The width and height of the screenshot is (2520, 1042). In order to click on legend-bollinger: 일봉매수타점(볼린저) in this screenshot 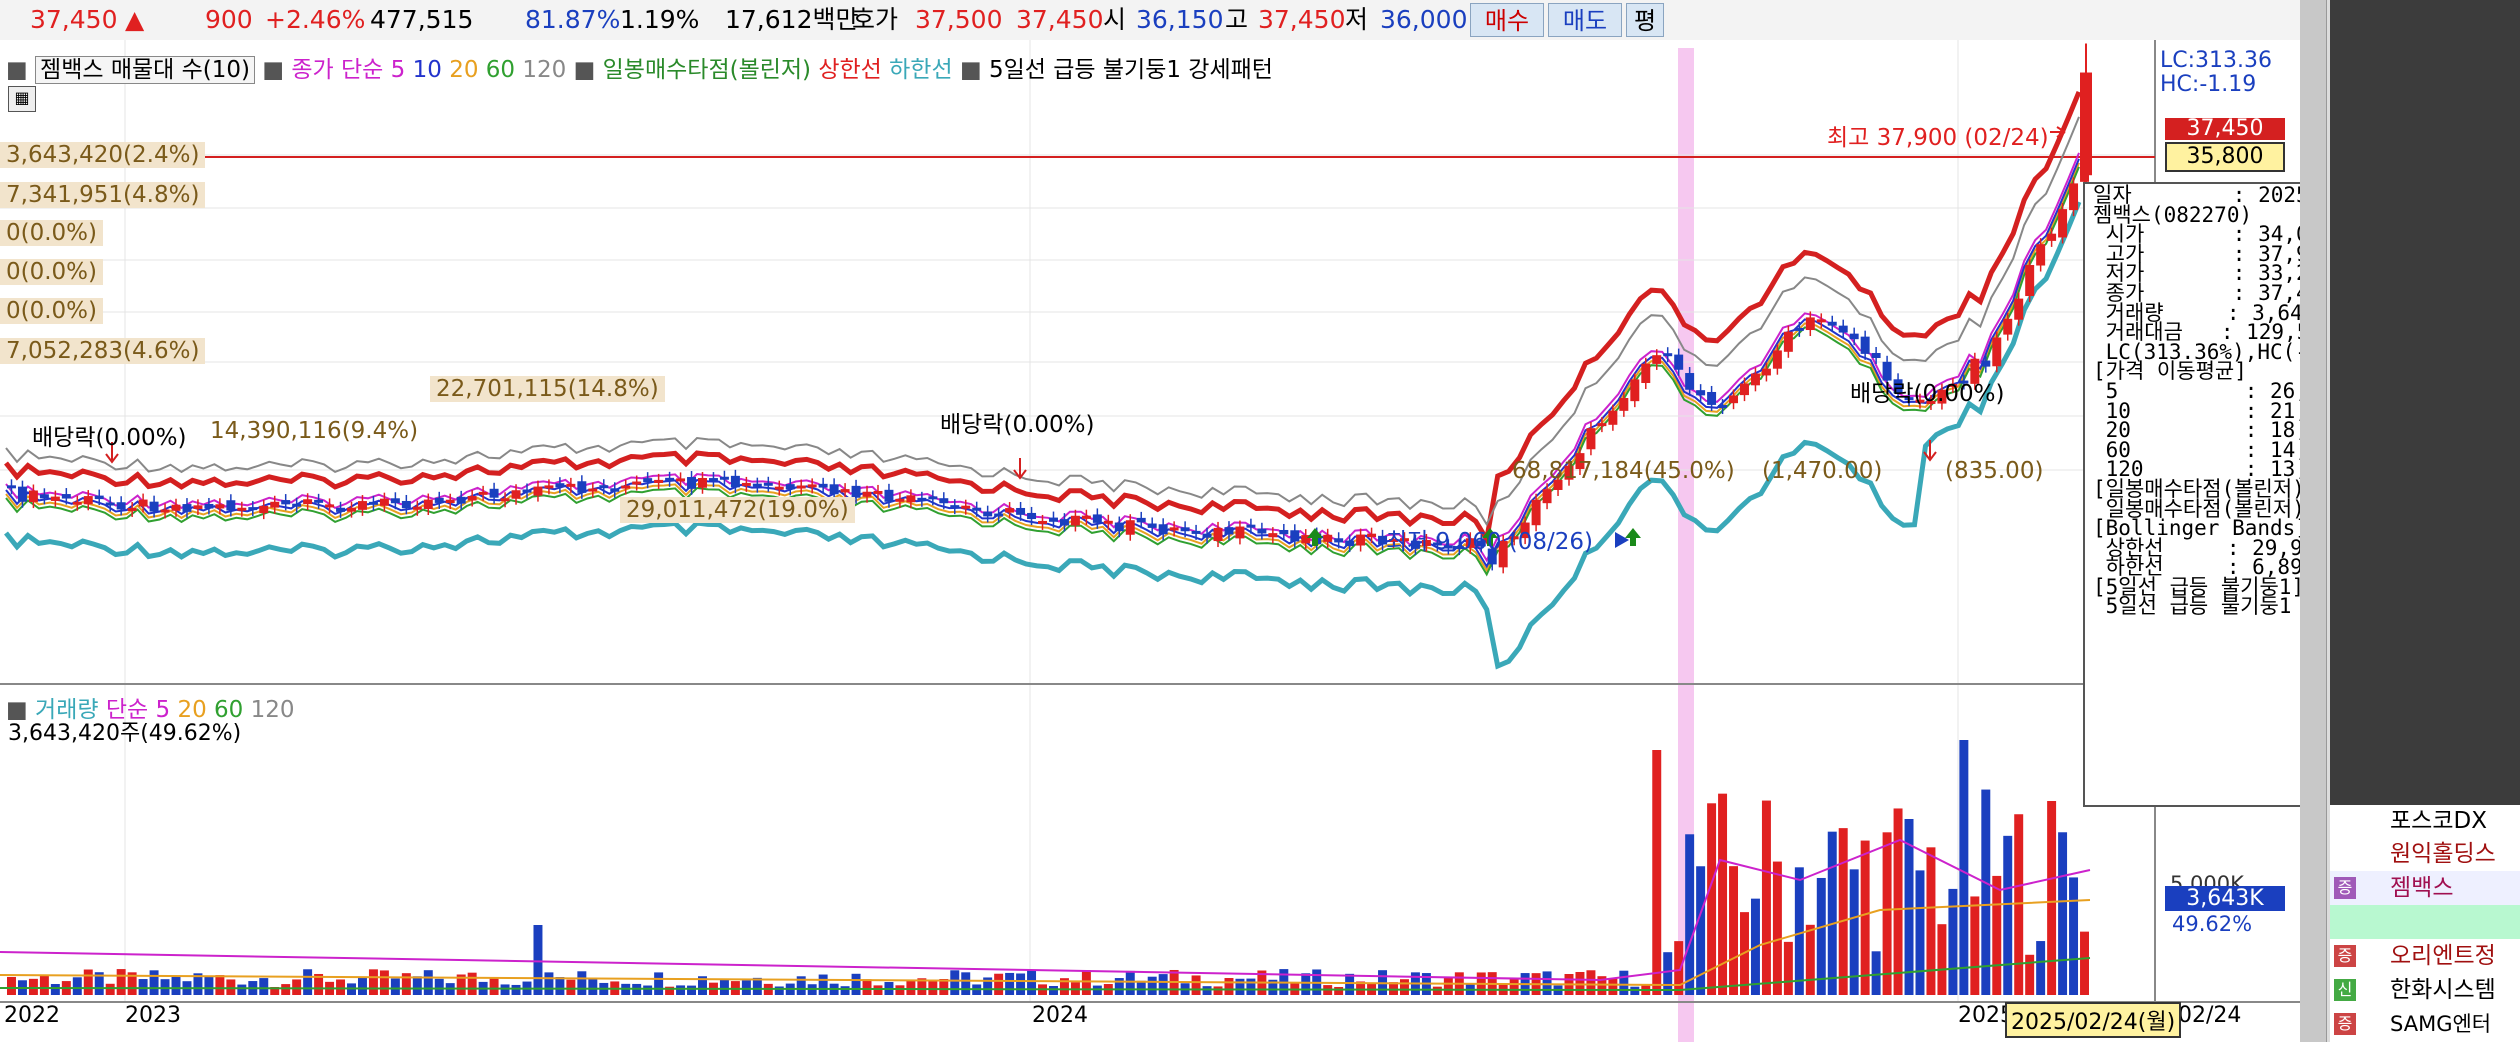, I will do `click(707, 70)`.